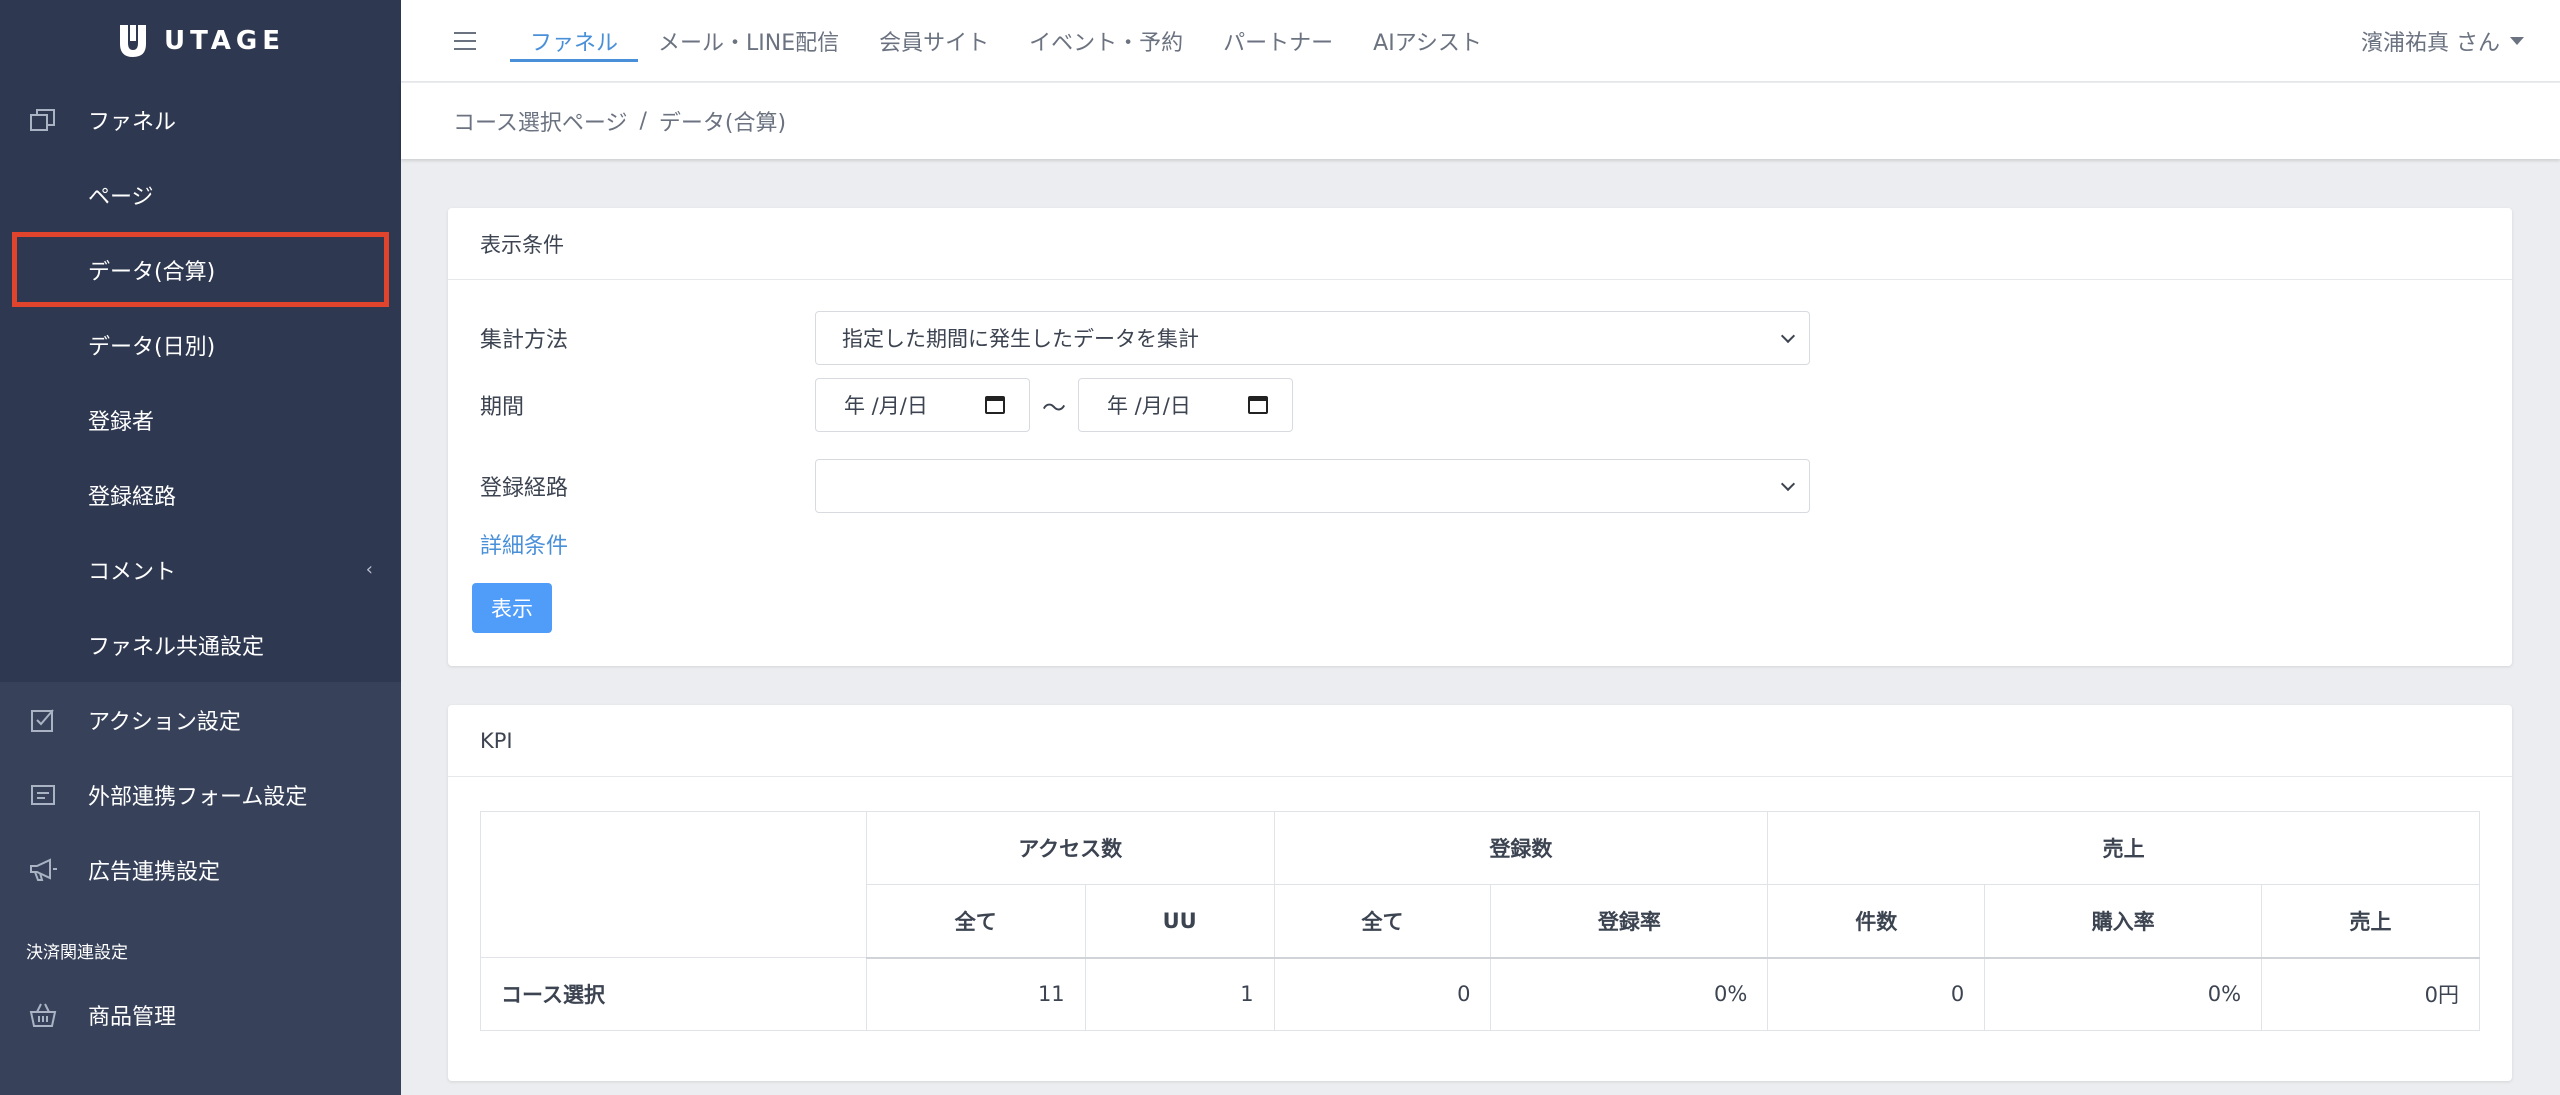  I want to click on basket-icon, so click(43, 1015).